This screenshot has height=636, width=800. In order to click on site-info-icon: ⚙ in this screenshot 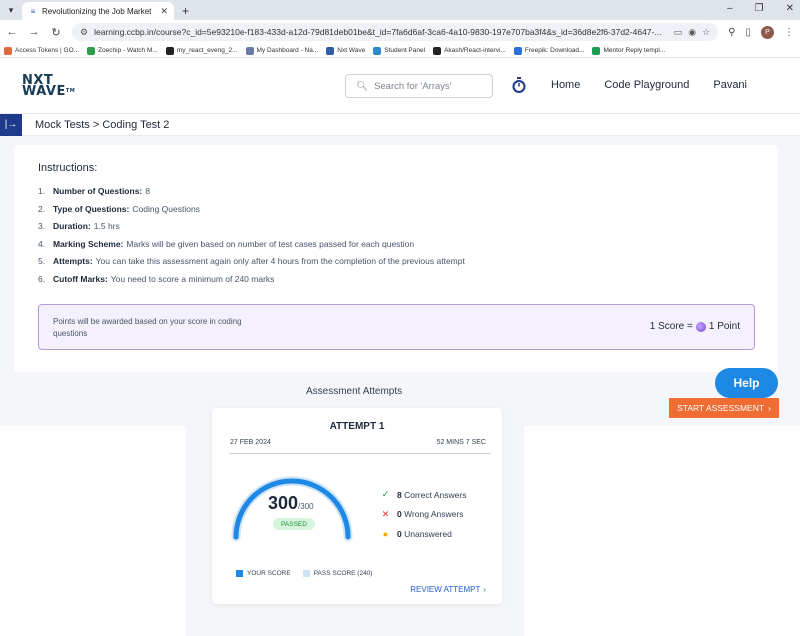, I will do `click(84, 32)`.